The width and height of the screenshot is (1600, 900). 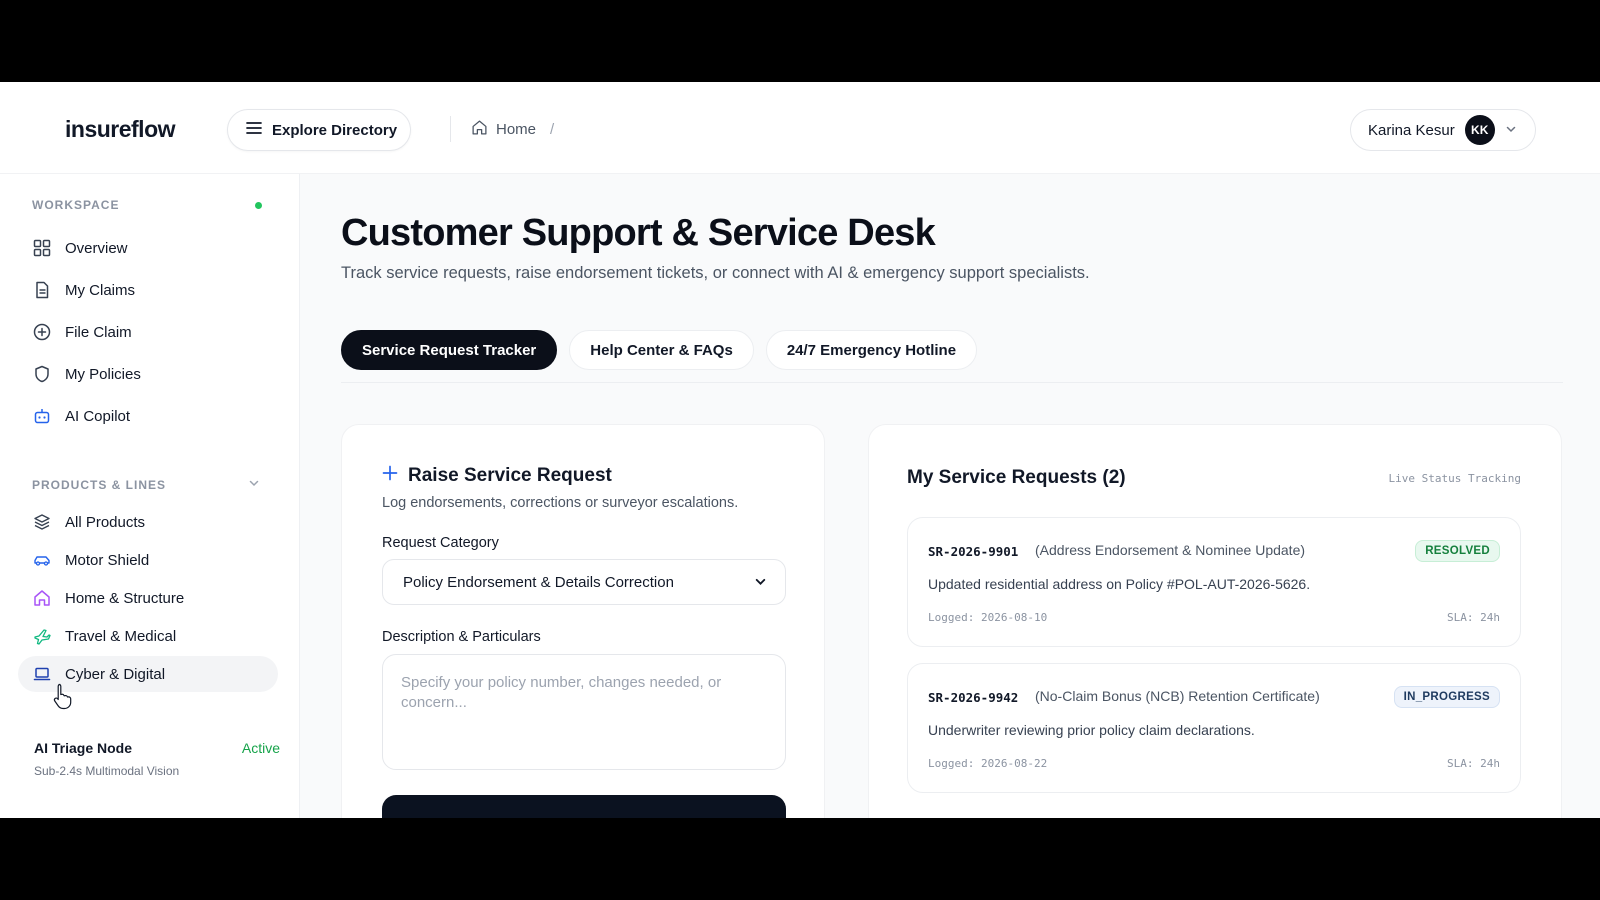 What do you see at coordinates (42, 332) in the screenshot?
I see `plus-circle-icon` at bounding box center [42, 332].